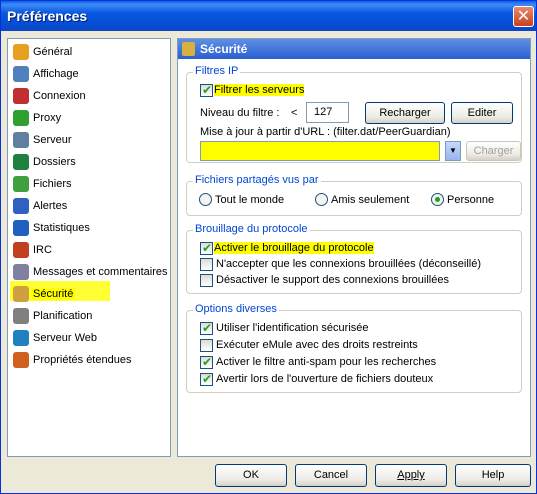 This screenshot has height=494, width=537. I want to click on reload-button: Recharger, so click(405, 113).